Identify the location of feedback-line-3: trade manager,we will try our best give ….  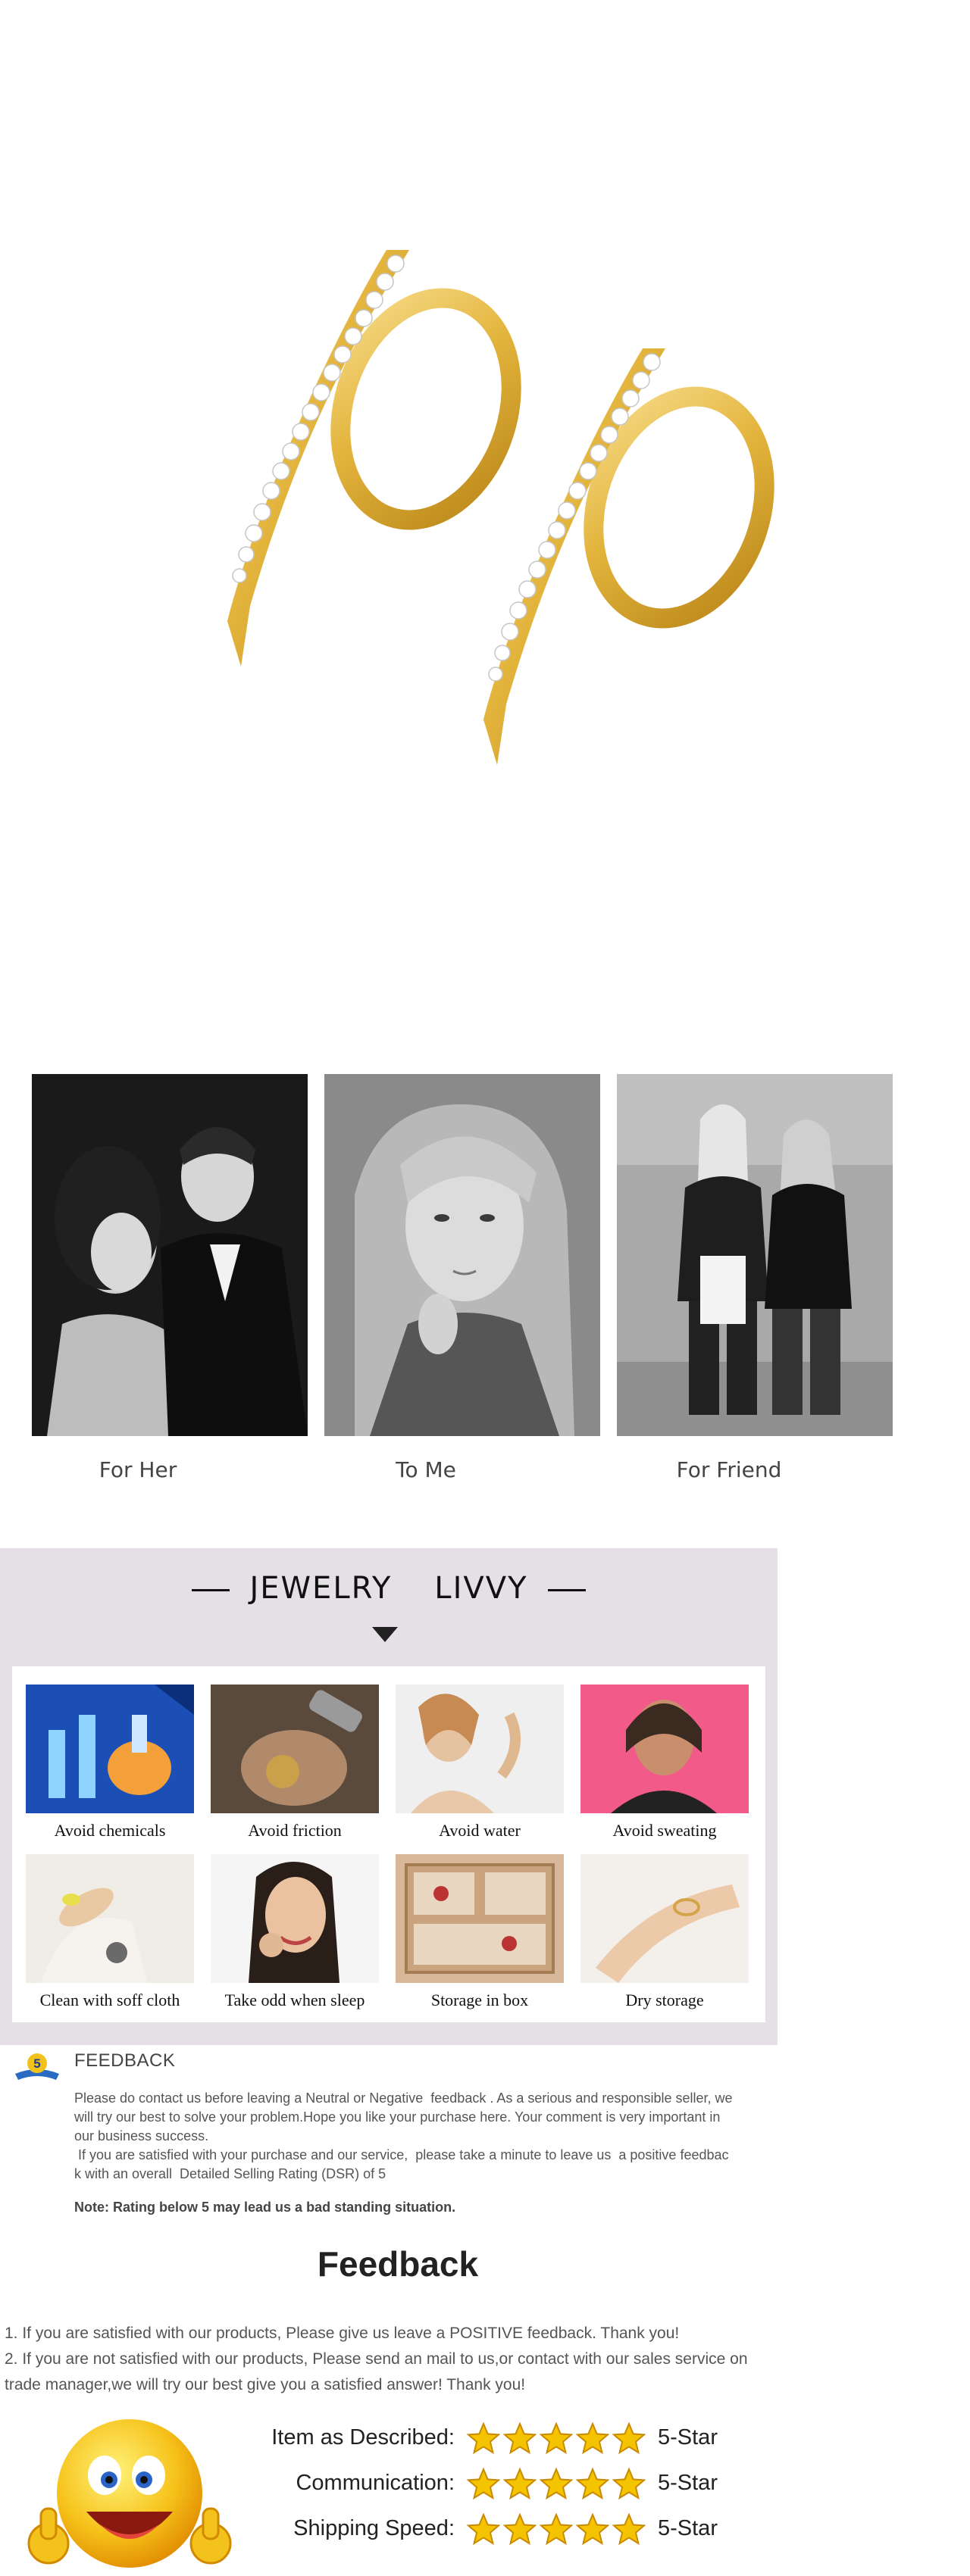
(265, 2385).